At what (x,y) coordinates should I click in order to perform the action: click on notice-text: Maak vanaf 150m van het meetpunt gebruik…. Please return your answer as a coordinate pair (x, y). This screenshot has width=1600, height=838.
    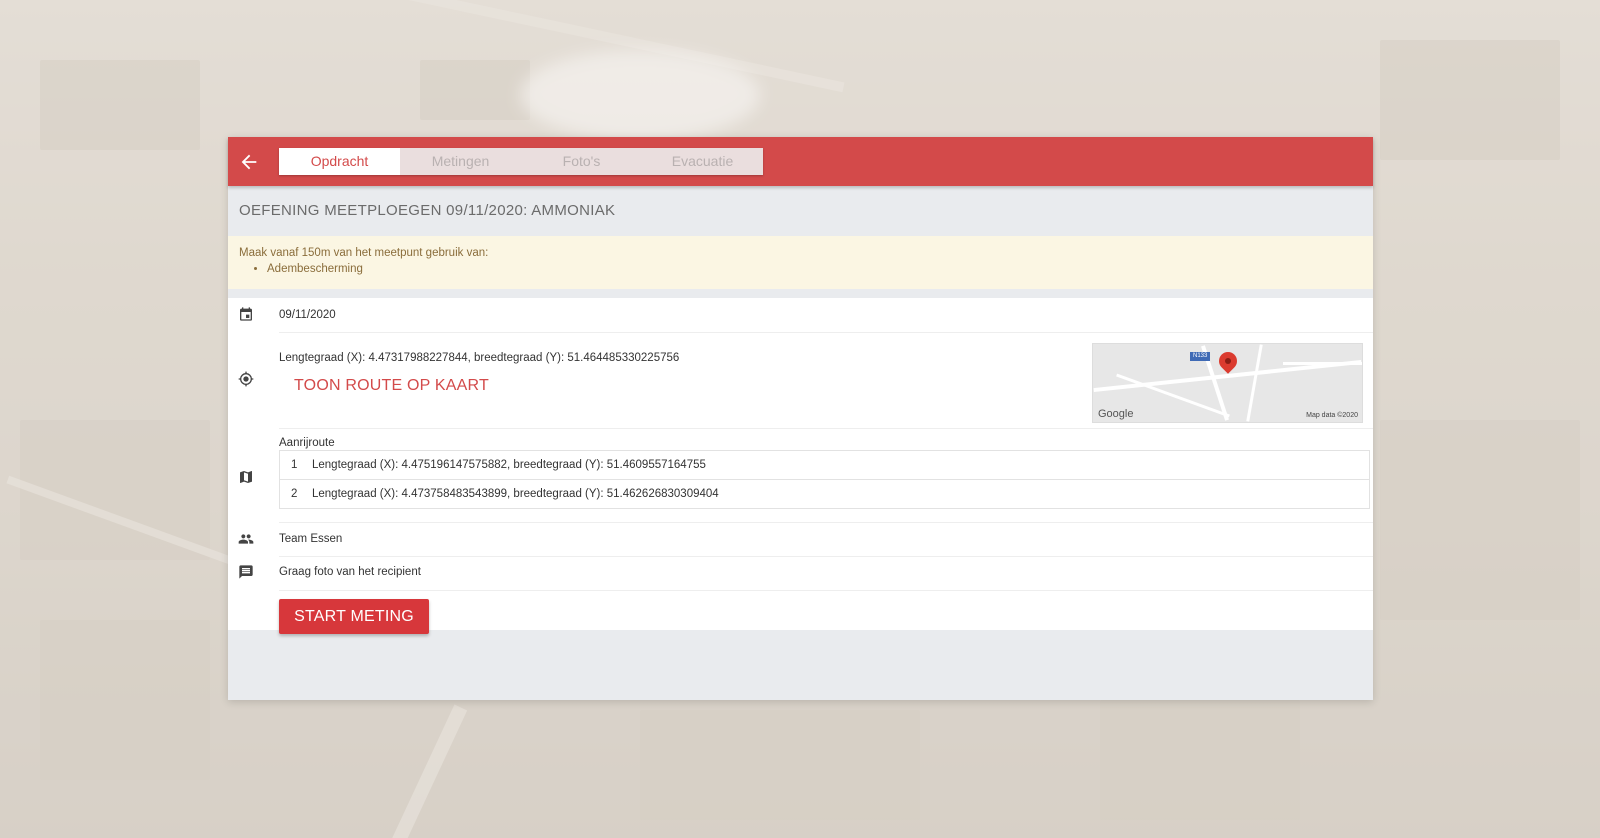
    Looking at the image, I should click on (364, 253).